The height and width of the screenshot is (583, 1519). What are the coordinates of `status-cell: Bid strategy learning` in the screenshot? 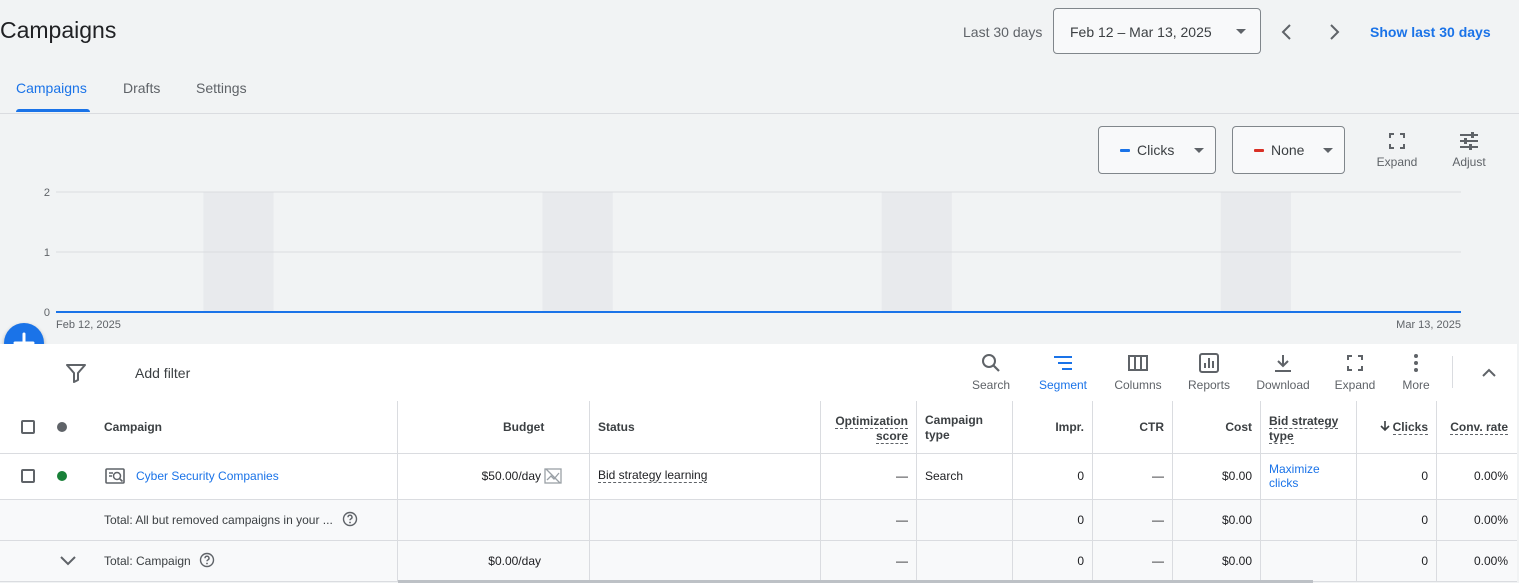 It's located at (653, 475).